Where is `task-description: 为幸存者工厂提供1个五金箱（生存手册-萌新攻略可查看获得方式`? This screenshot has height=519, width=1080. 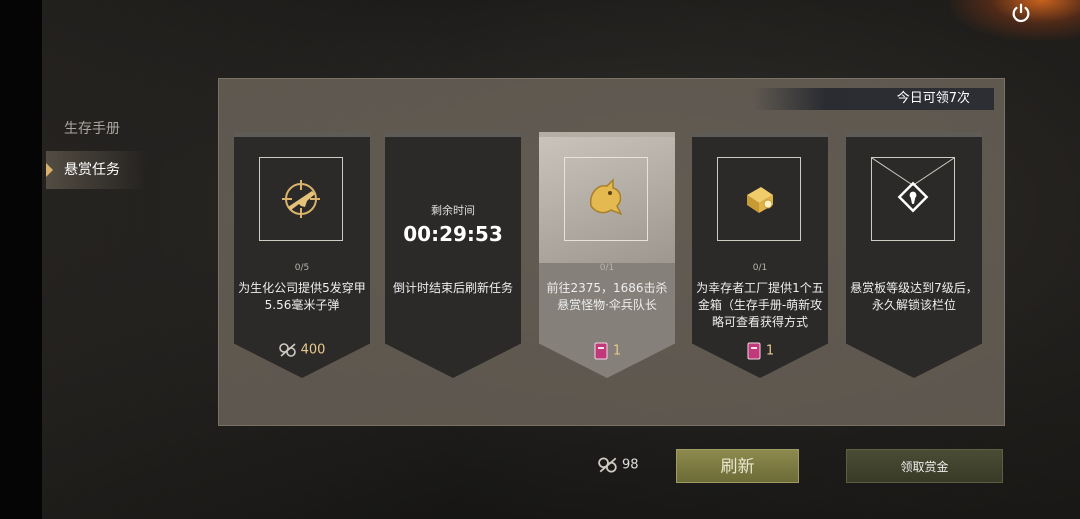
task-description: 为幸存者工厂提供1个五金箱（生存手册-萌新攻略可查看获得方式 is located at coordinates (760, 305).